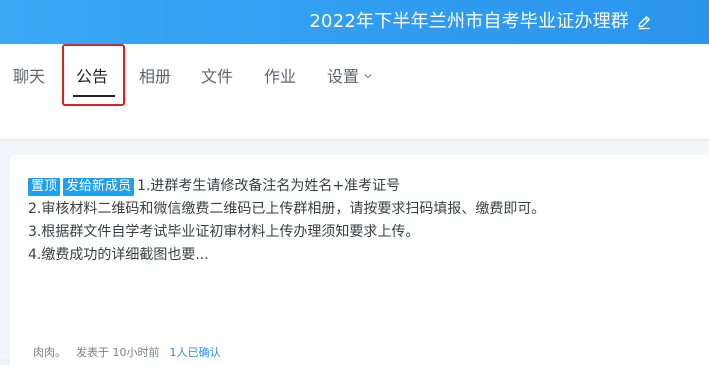 Image resolution: width=709 pixels, height=365 pixels. Describe the element at coordinates (269, 186) in the screenshot. I see `announcement-text-1: 1.进群考生请修改备注名为姓名+准考证号` at that location.